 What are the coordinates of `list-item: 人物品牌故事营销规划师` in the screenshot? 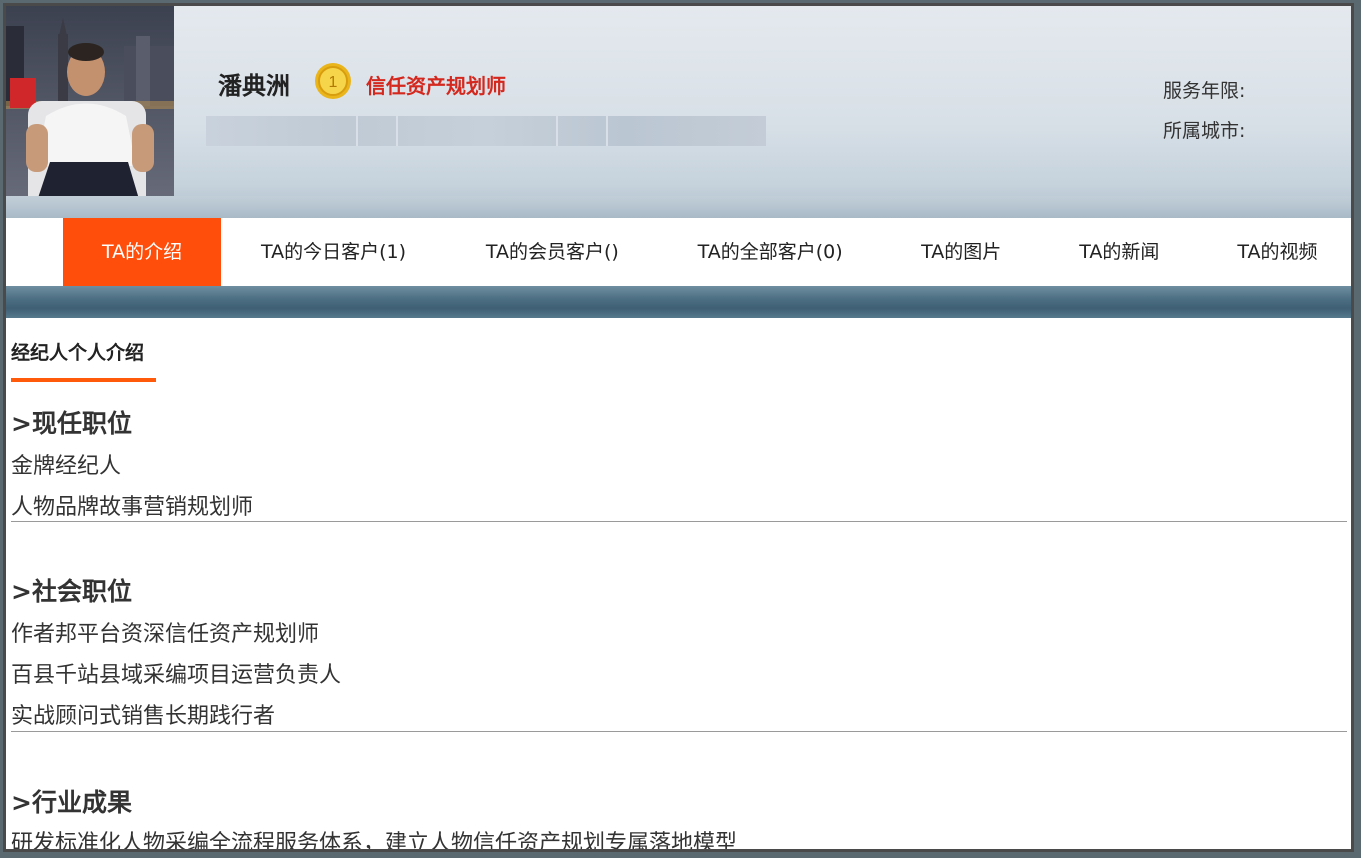 It's located at (132, 507).